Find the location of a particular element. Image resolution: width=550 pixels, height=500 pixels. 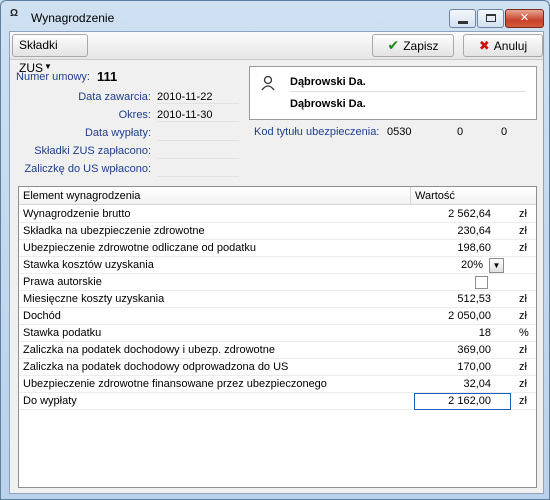

minimize-button is located at coordinates (462, 18).